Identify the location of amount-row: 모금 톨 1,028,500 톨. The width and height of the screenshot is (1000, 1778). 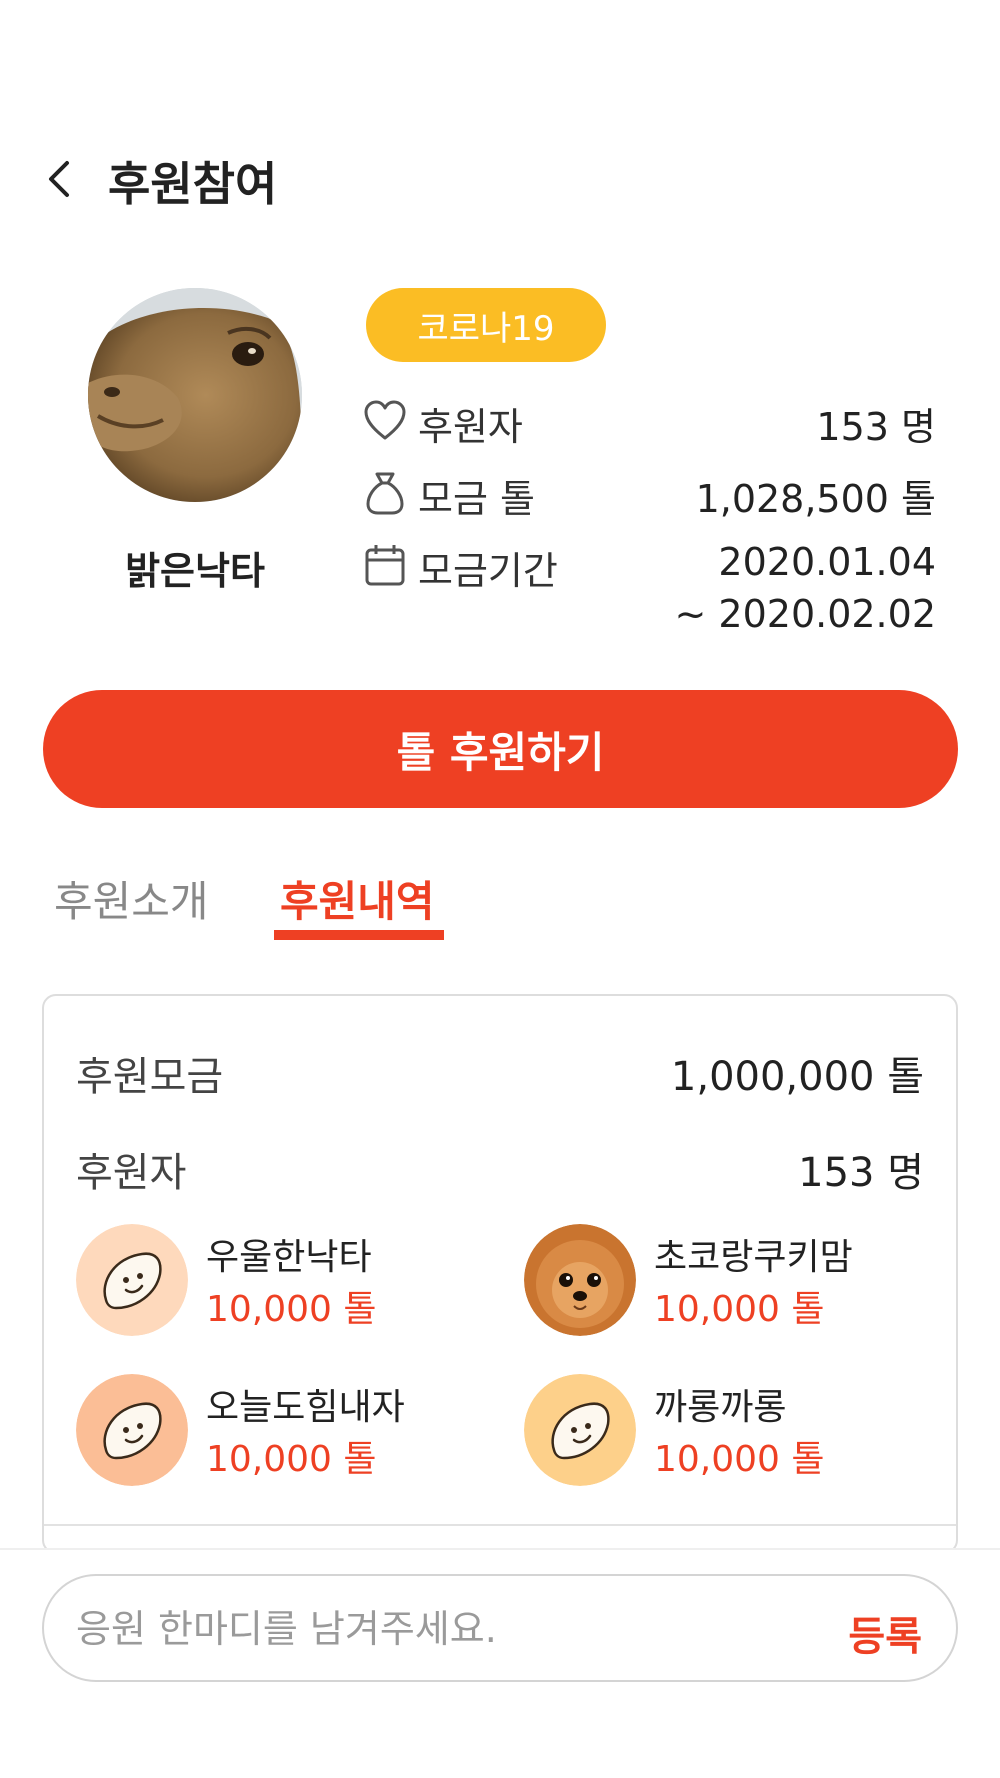
(649, 494).